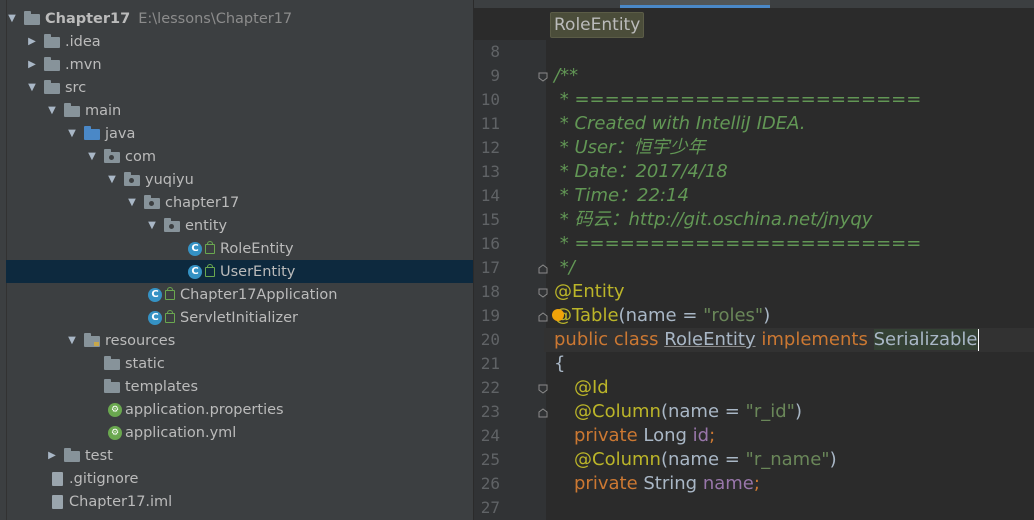 The width and height of the screenshot is (1034, 520). I want to click on code-line-24: private Long id;, so click(644, 436).